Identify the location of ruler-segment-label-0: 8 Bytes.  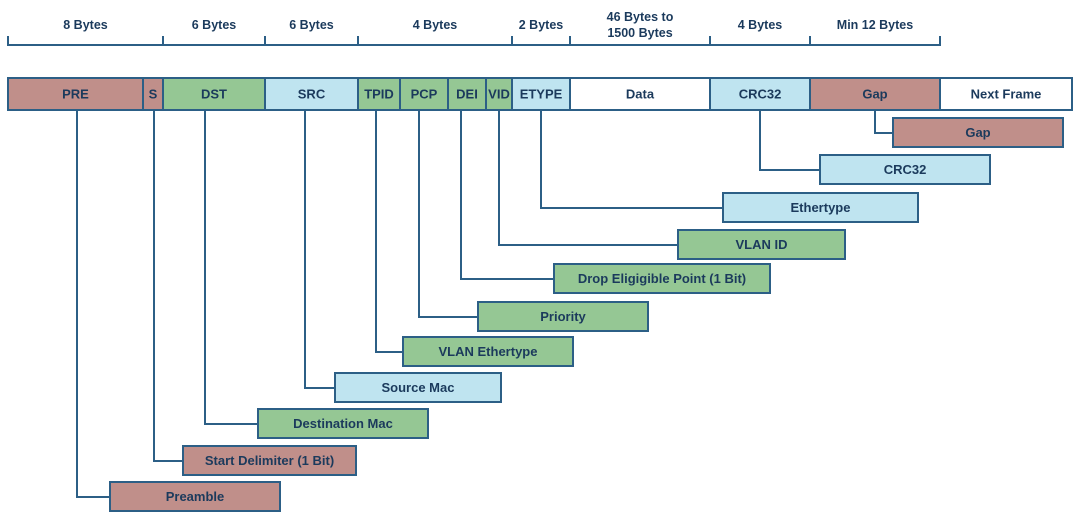
(85, 25).